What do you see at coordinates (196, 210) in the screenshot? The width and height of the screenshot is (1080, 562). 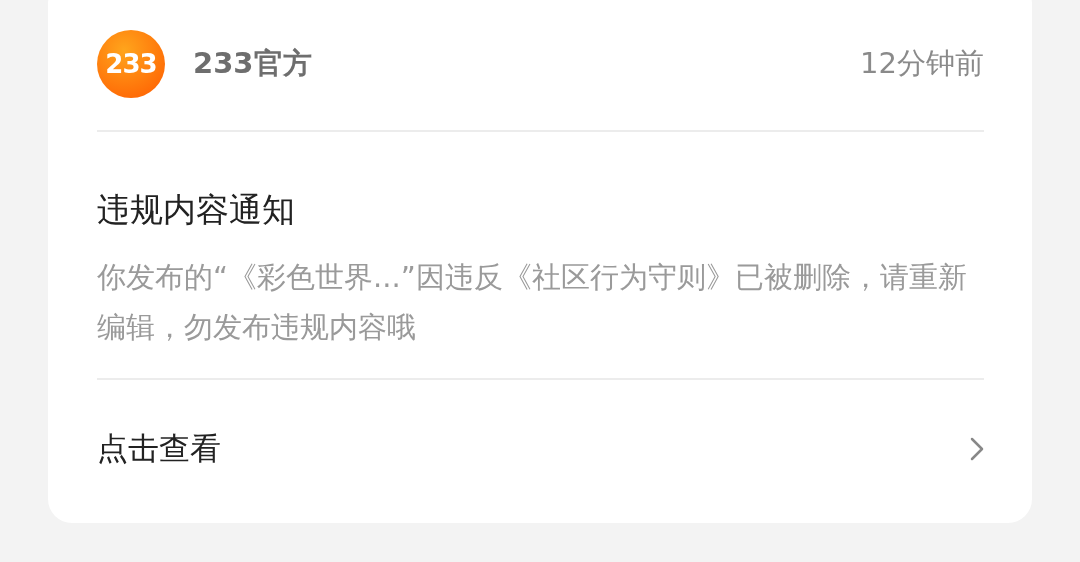 I see `notice-title: 违规内容通知` at bounding box center [196, 210].